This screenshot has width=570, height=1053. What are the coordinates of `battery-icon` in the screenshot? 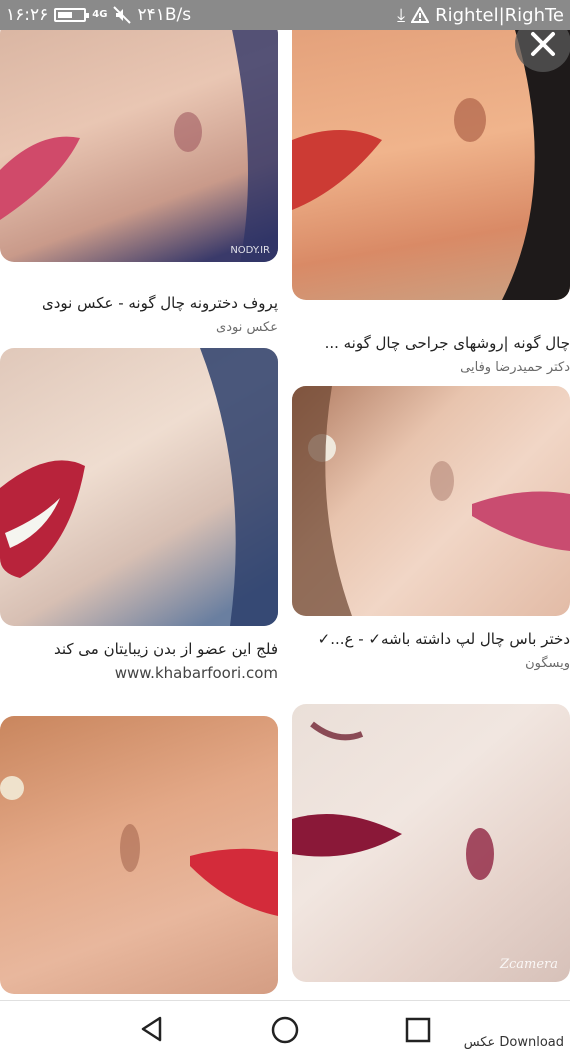 It's located at (72, 15).